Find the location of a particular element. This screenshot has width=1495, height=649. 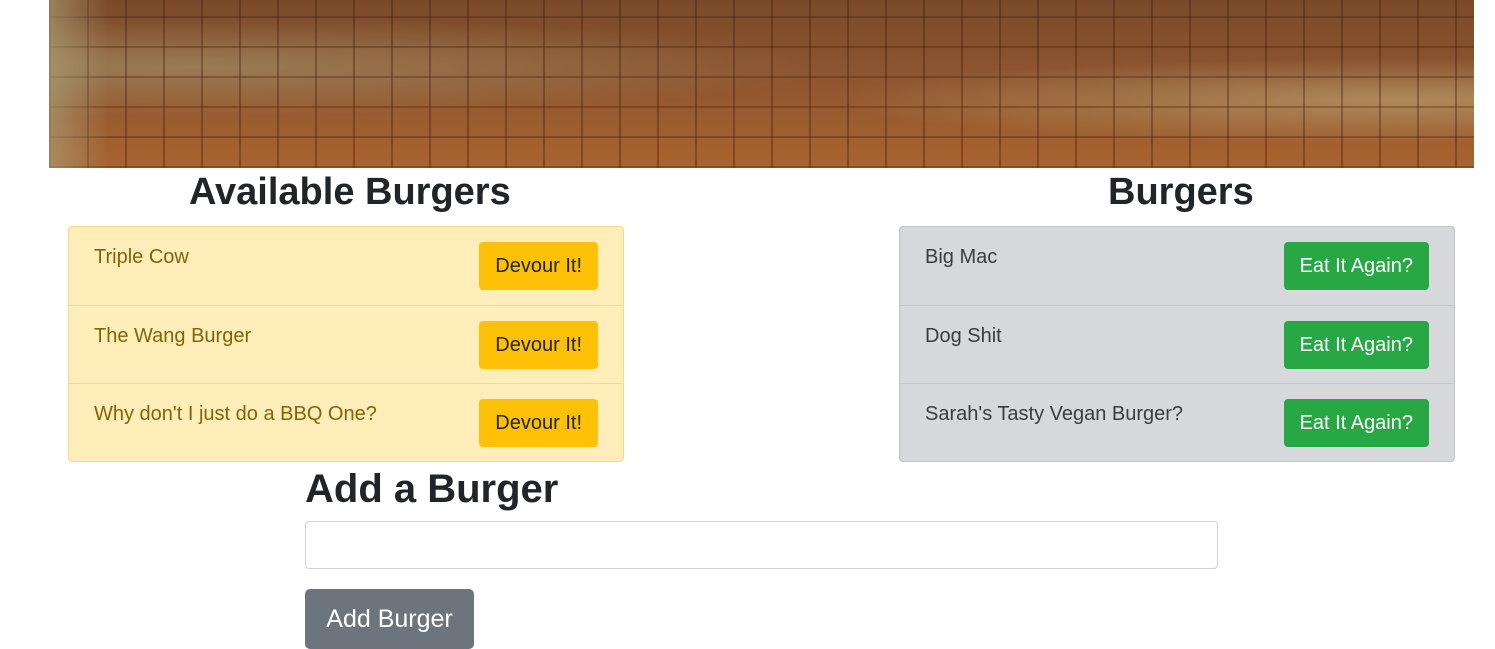

list-item: The Wang Burger Devour It! is located at coordinates (346, 344).